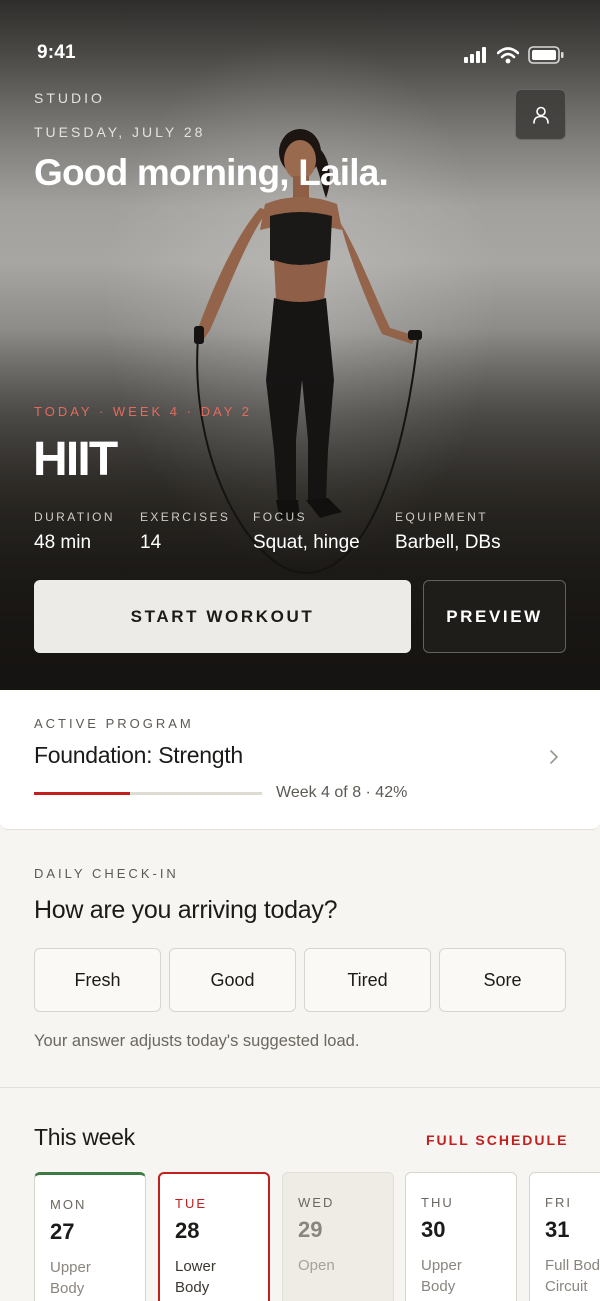  Describe the element at coordinates (185, 517) in the screenshot. I see `meta-label: EXERCISES` at that location.